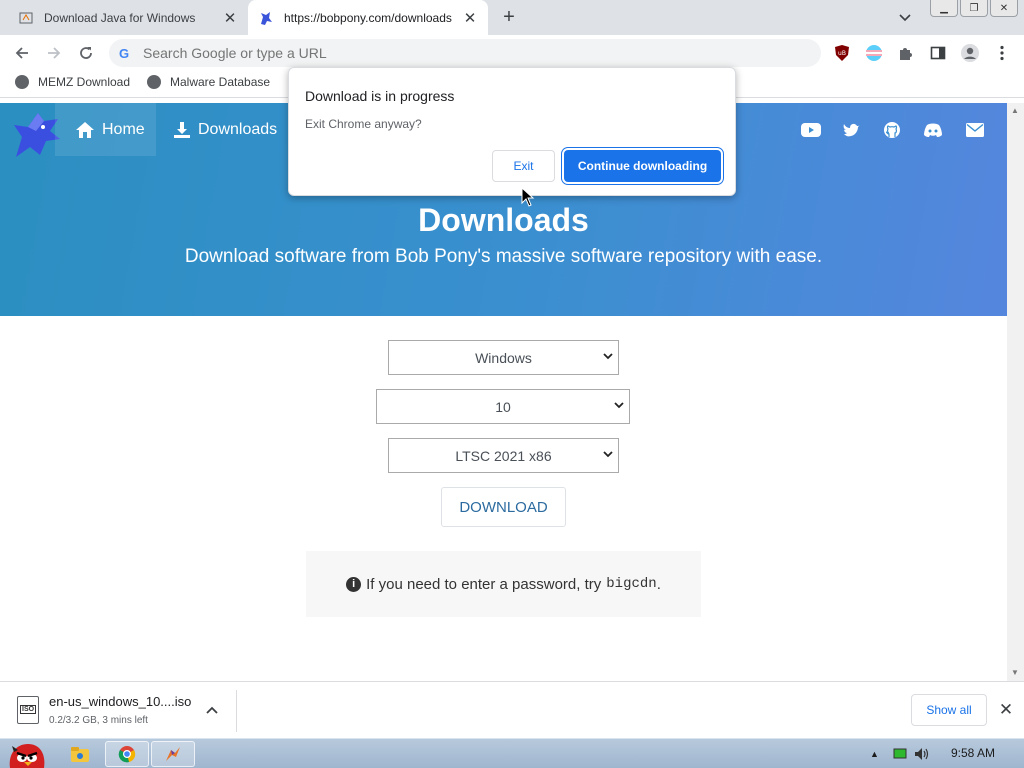 This screenshot has height=768, width=1024. I want to click on version-select-value: 10, so click(503, 406).